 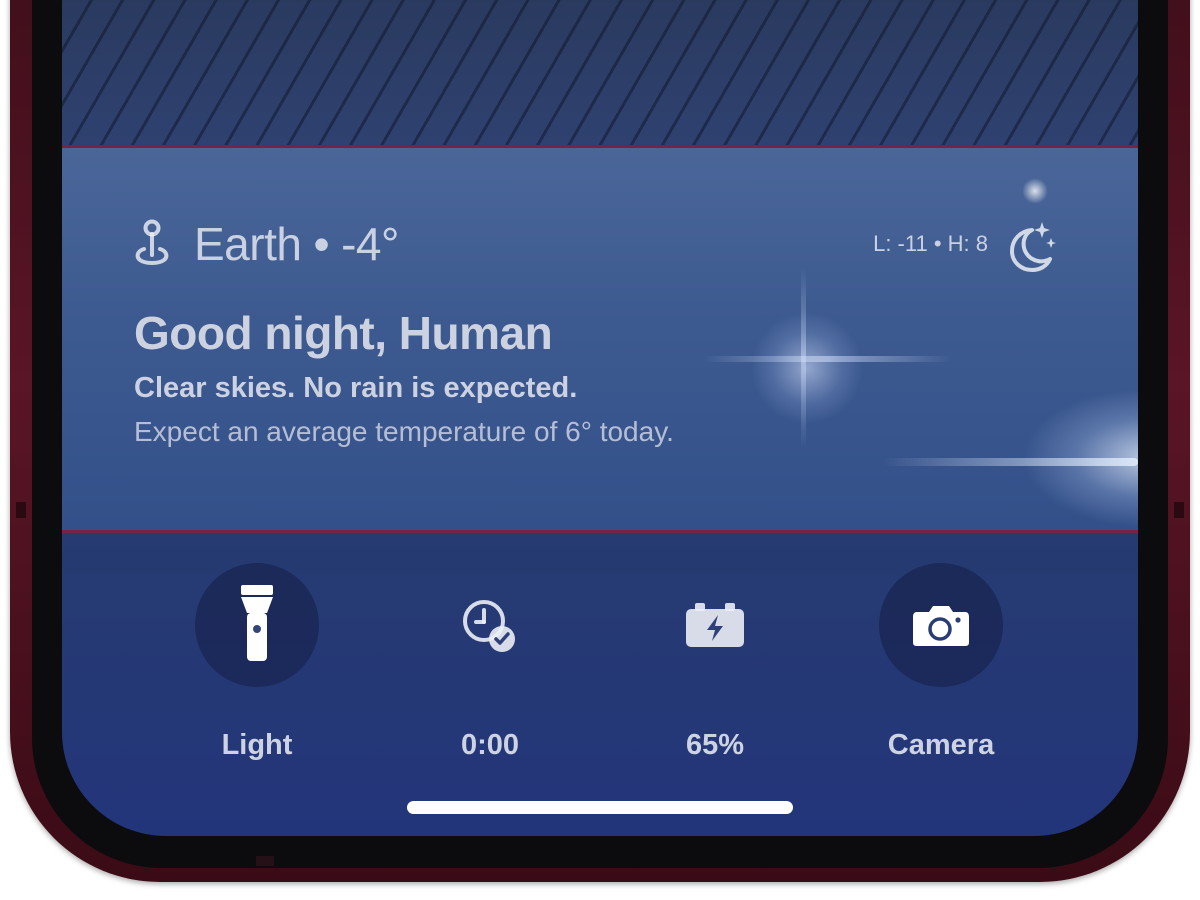 I want to click on clock-check-icon, so click(x=489, y=626).